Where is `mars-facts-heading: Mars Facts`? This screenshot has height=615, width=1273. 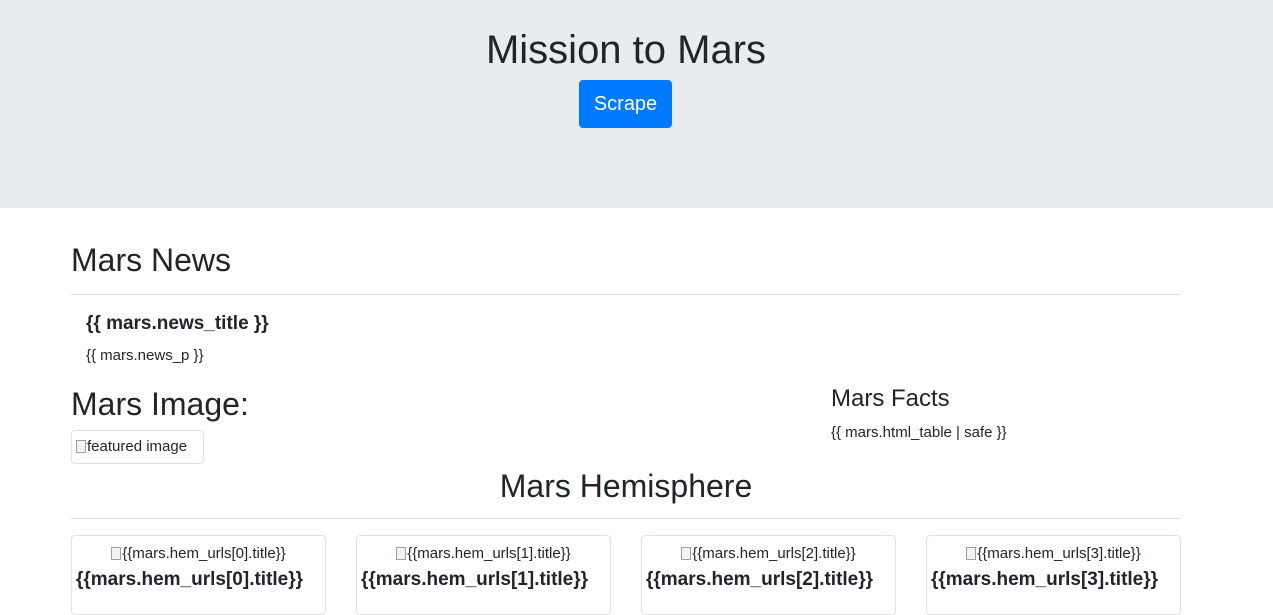 mars-facts-heading: Mars Facts is located at coordinates (890, 398).